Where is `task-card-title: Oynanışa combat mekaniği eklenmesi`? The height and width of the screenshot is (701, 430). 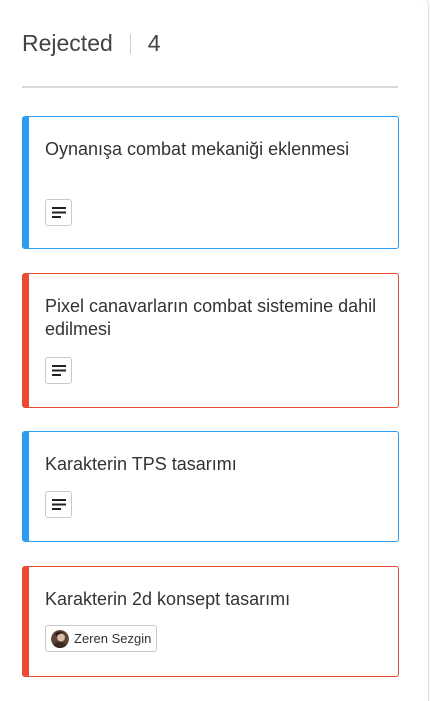
task-card-title: Oynanışa combat mekaniği eklenmesi is located at coordinates (214, 149).